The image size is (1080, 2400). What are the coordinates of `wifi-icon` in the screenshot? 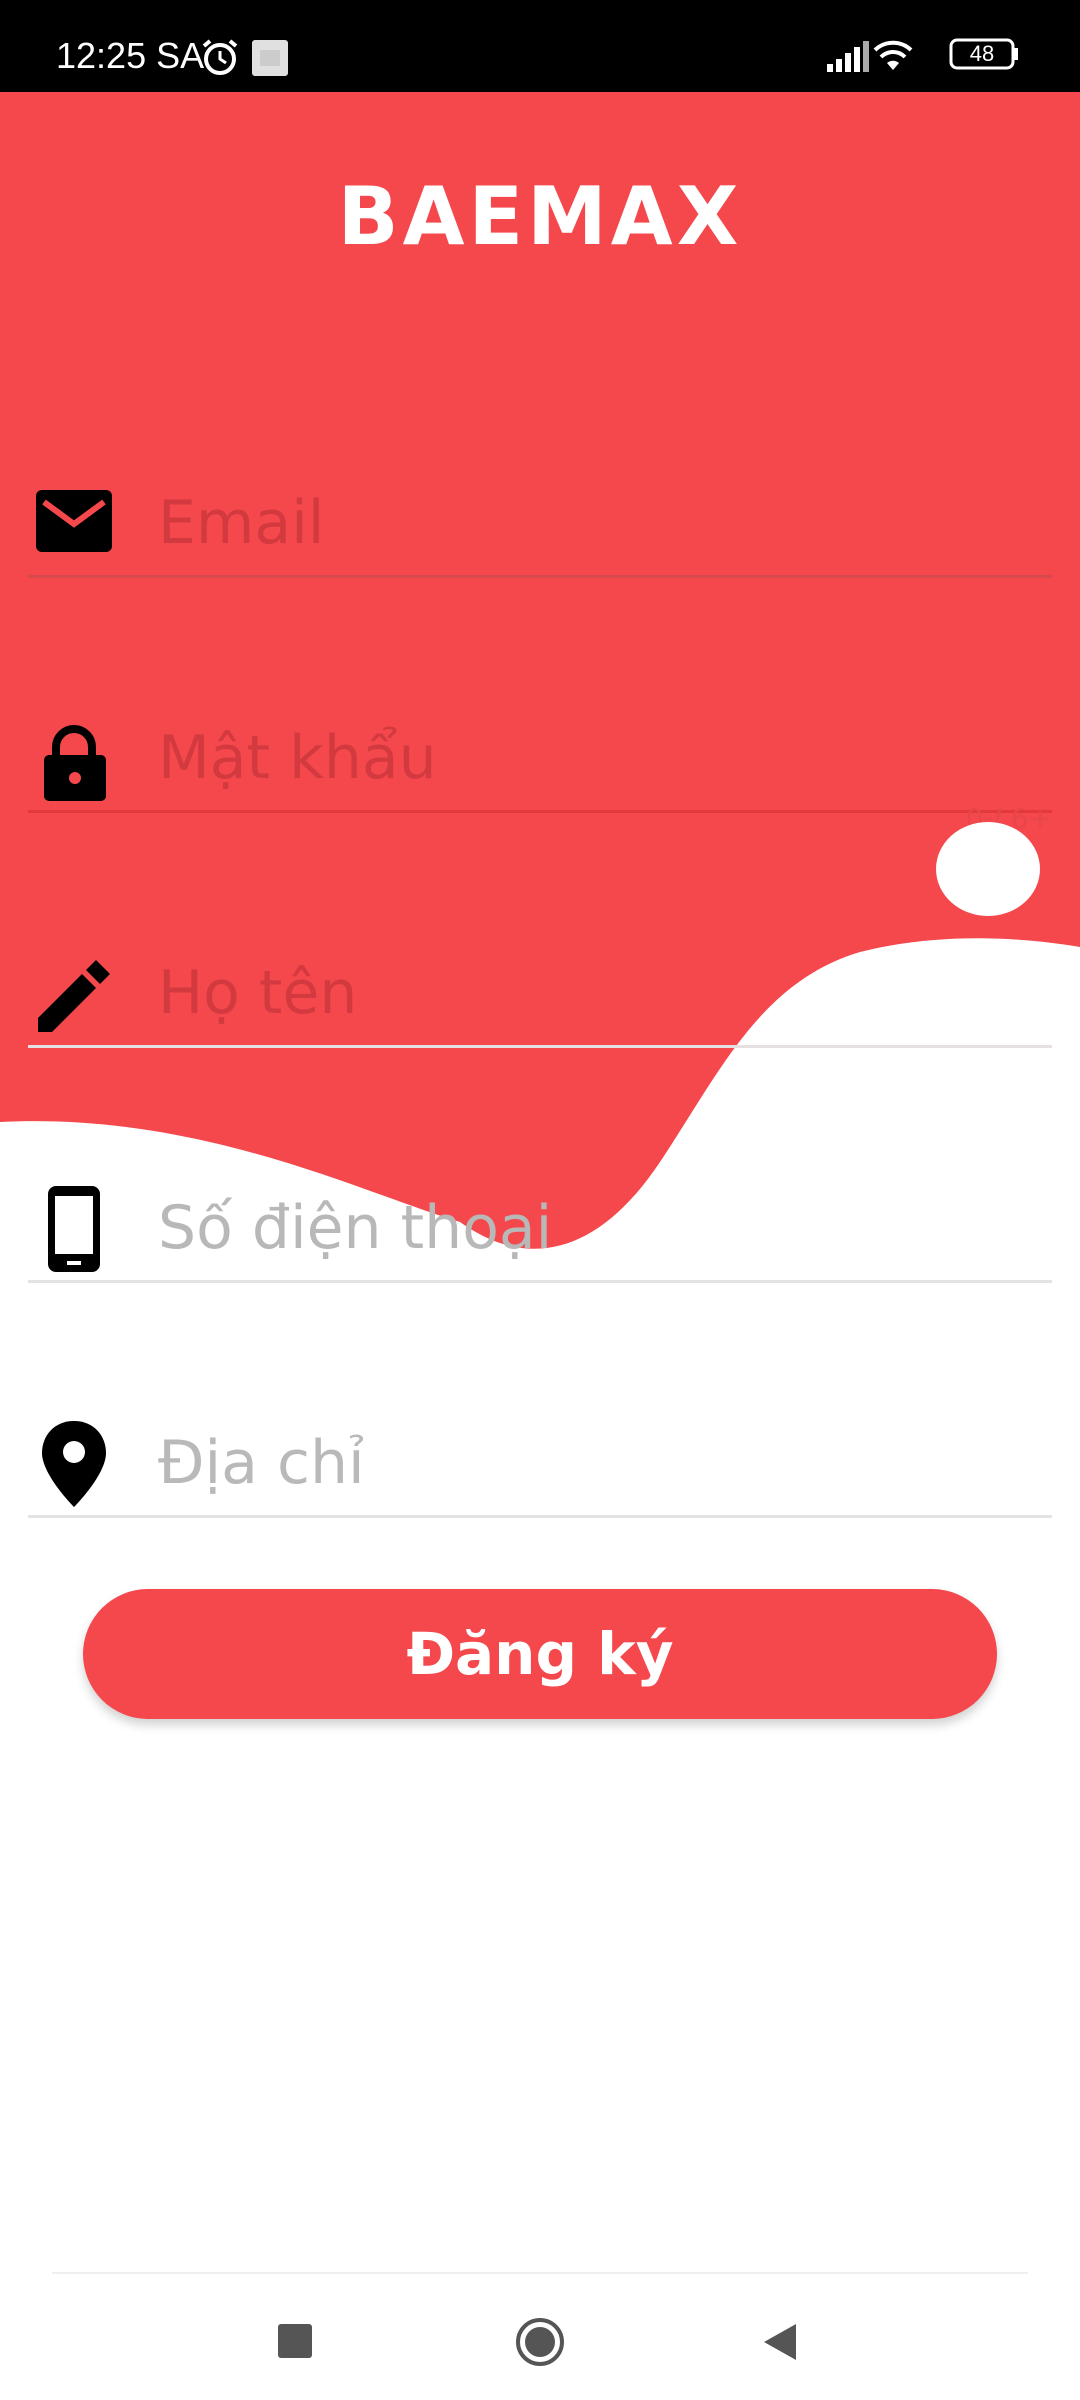 It's located at (893, 55).